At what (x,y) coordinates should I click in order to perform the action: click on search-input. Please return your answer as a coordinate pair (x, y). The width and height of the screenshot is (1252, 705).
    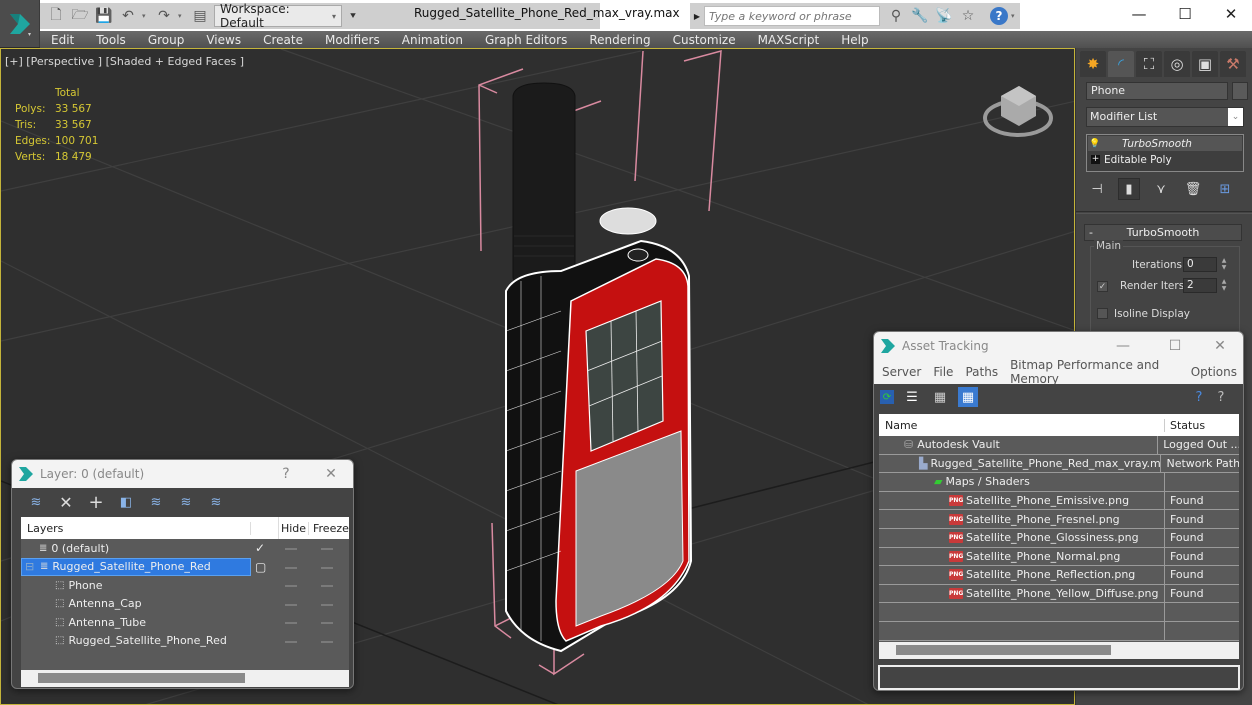
    Looking at the image, I should click on (792, 16).